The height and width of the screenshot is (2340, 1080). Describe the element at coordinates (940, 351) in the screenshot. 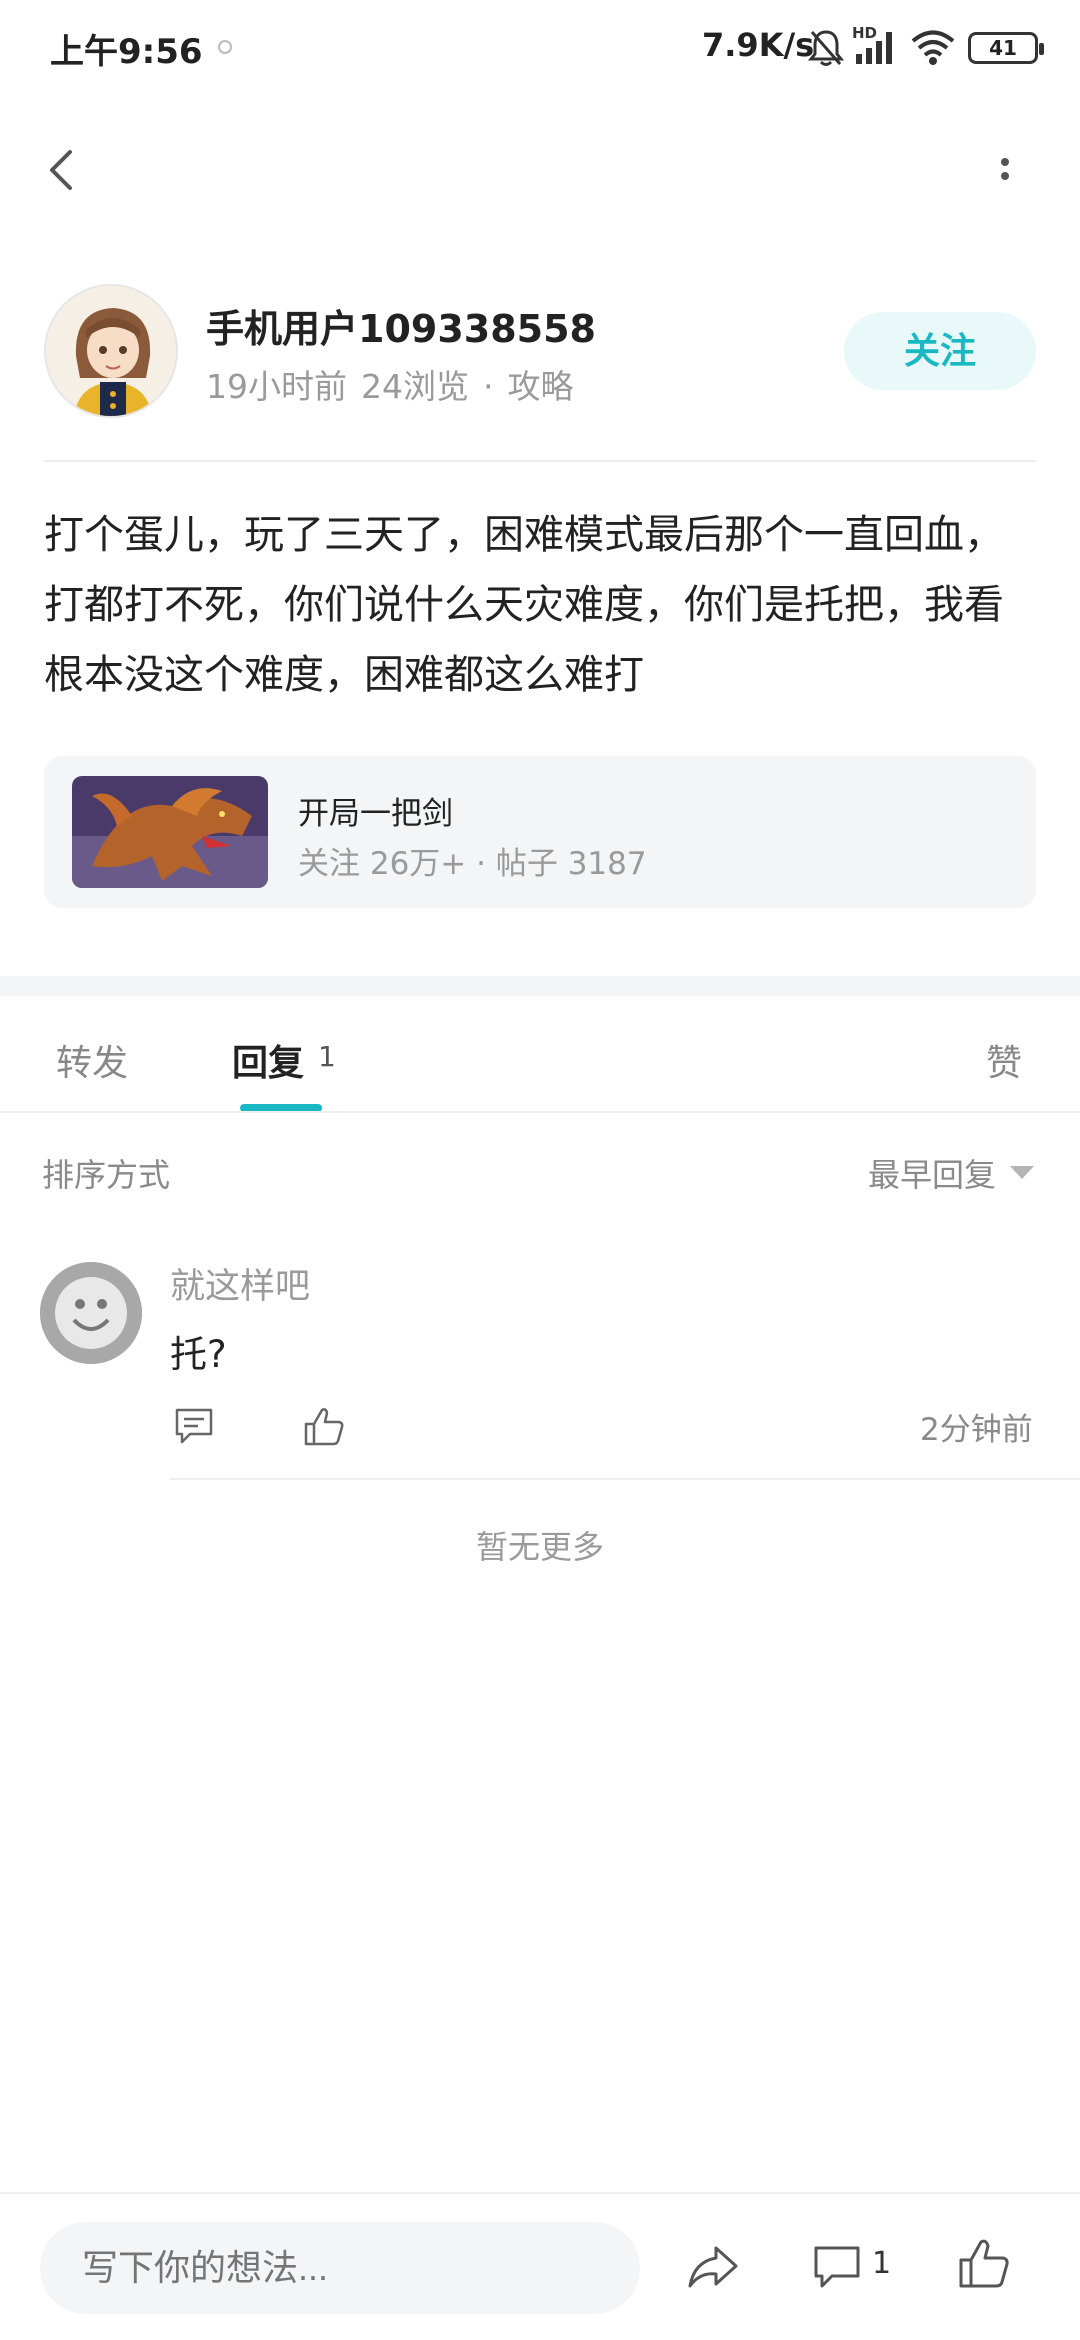

I see `follow-button: 关注` at that location.